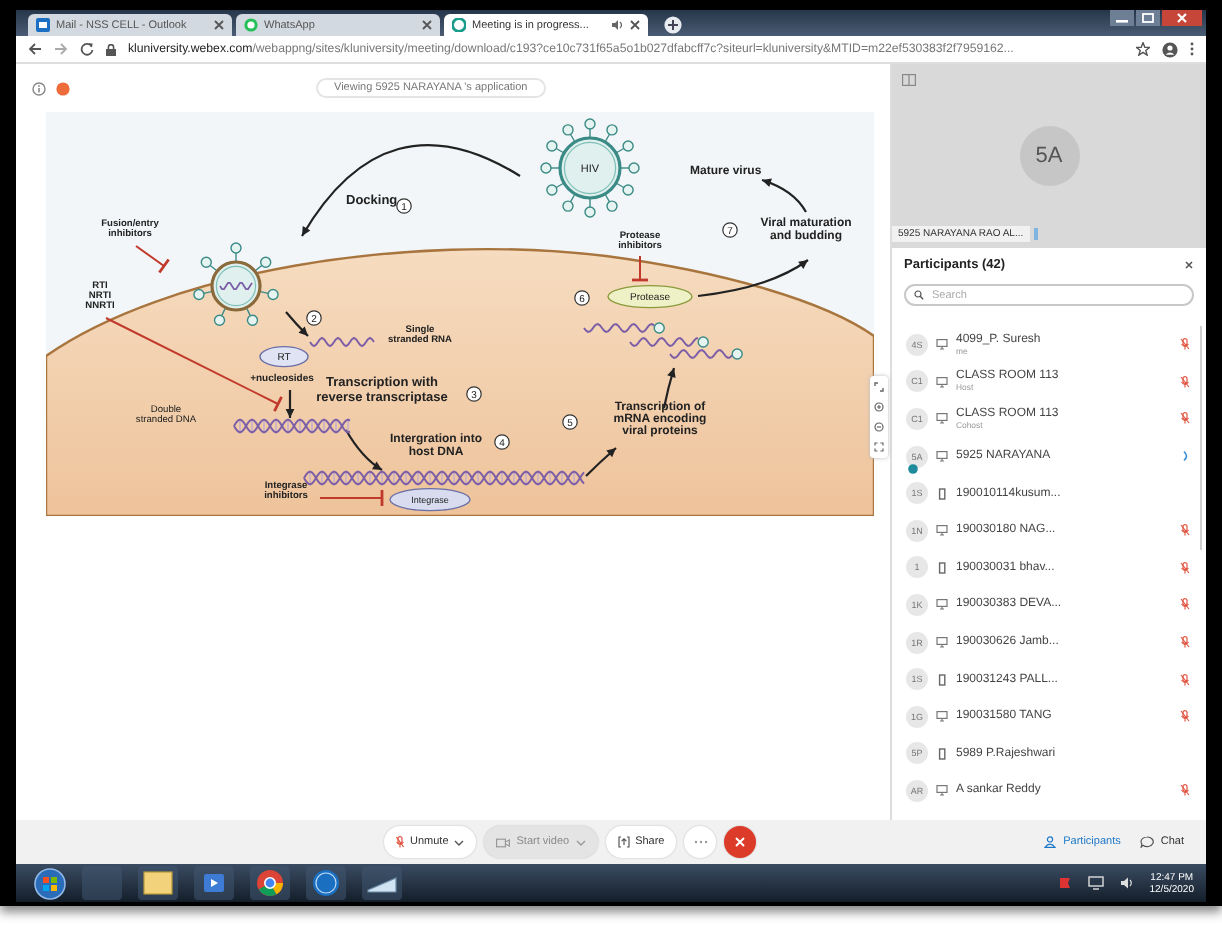 The image size is (1222, 934). What do you see at coordinates (503, 842) in the screenshot?
I see `camera-icon` at bounding box center [503, 842].